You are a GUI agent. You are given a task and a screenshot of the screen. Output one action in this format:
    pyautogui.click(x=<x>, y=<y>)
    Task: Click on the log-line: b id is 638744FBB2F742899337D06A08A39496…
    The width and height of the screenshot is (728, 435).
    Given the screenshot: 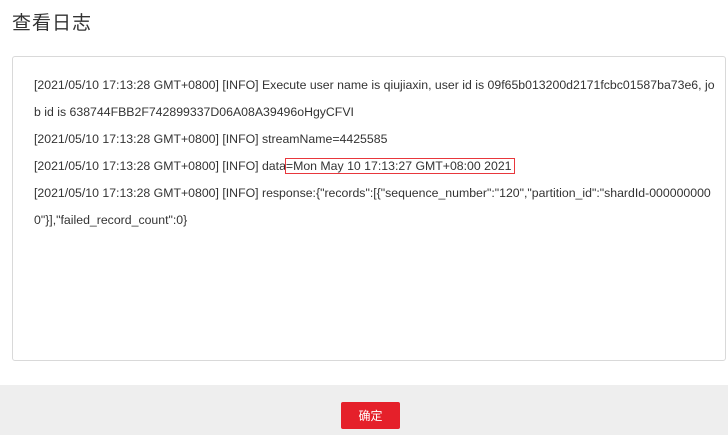 What is the action you would take?
    pyautogui.click(x=194, y=112)
    